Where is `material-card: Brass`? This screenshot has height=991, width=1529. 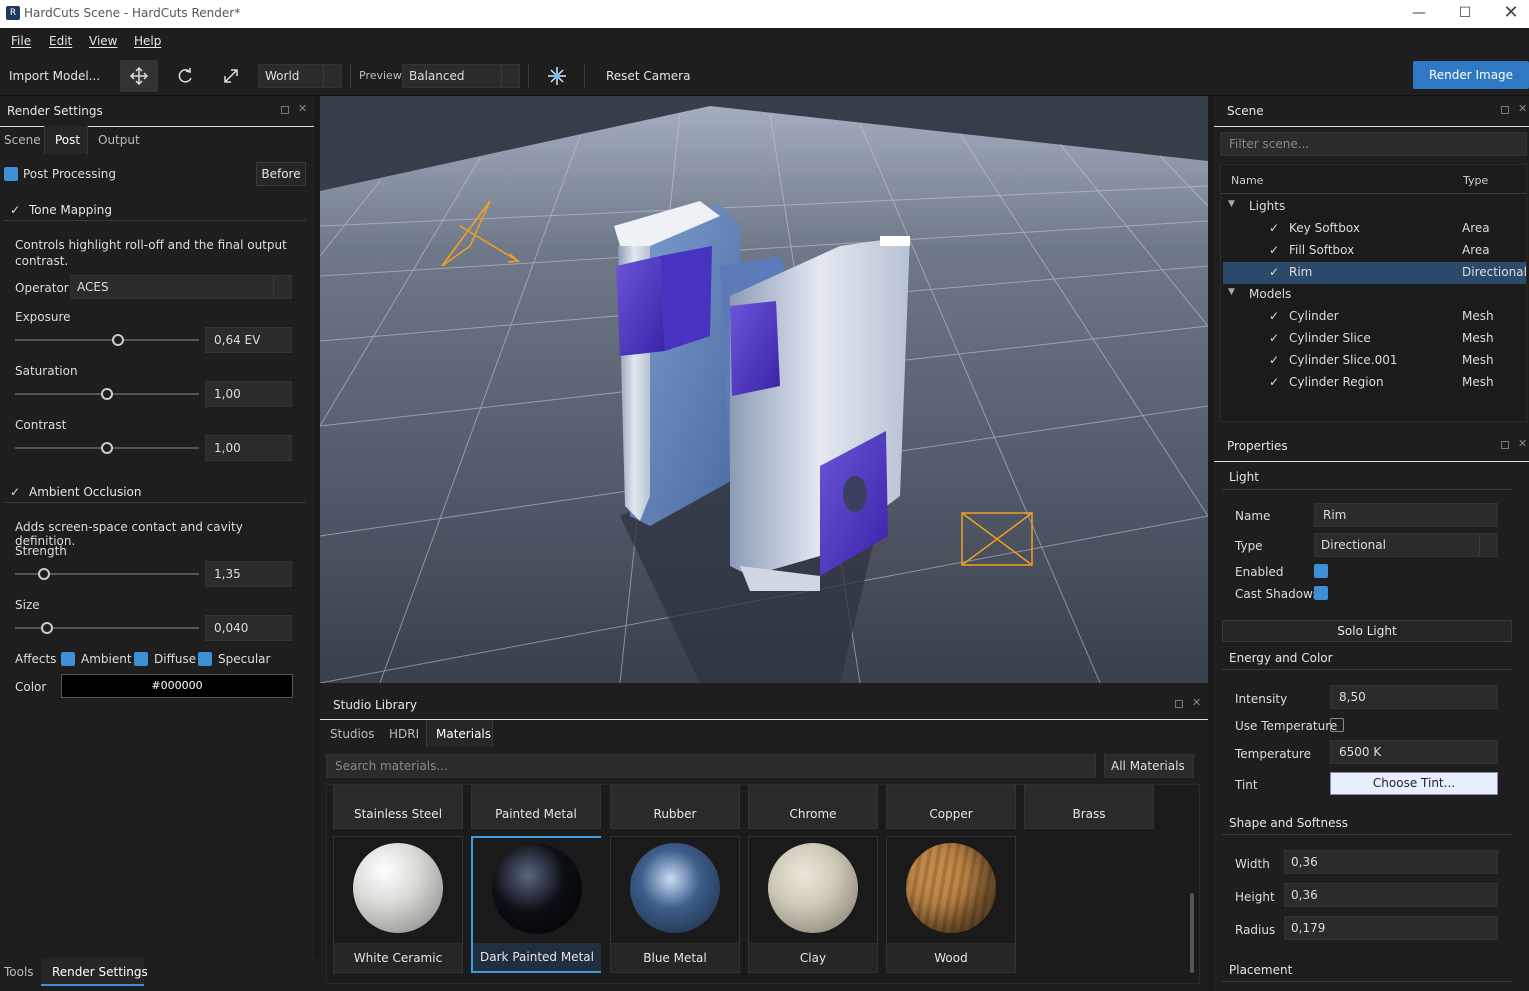
material-card: Brass is located at coordinates (1089, 807).